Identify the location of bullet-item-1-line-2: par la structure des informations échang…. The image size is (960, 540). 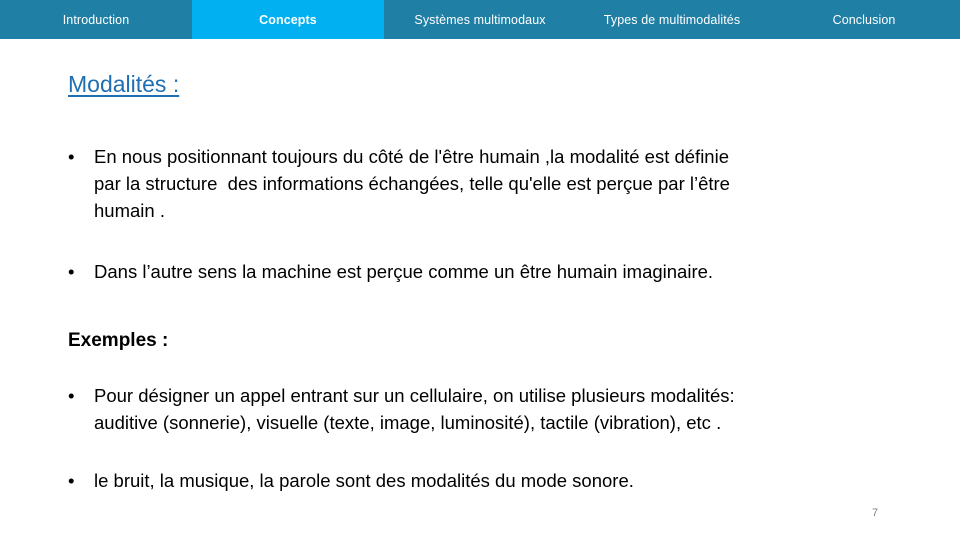
(412, 183).